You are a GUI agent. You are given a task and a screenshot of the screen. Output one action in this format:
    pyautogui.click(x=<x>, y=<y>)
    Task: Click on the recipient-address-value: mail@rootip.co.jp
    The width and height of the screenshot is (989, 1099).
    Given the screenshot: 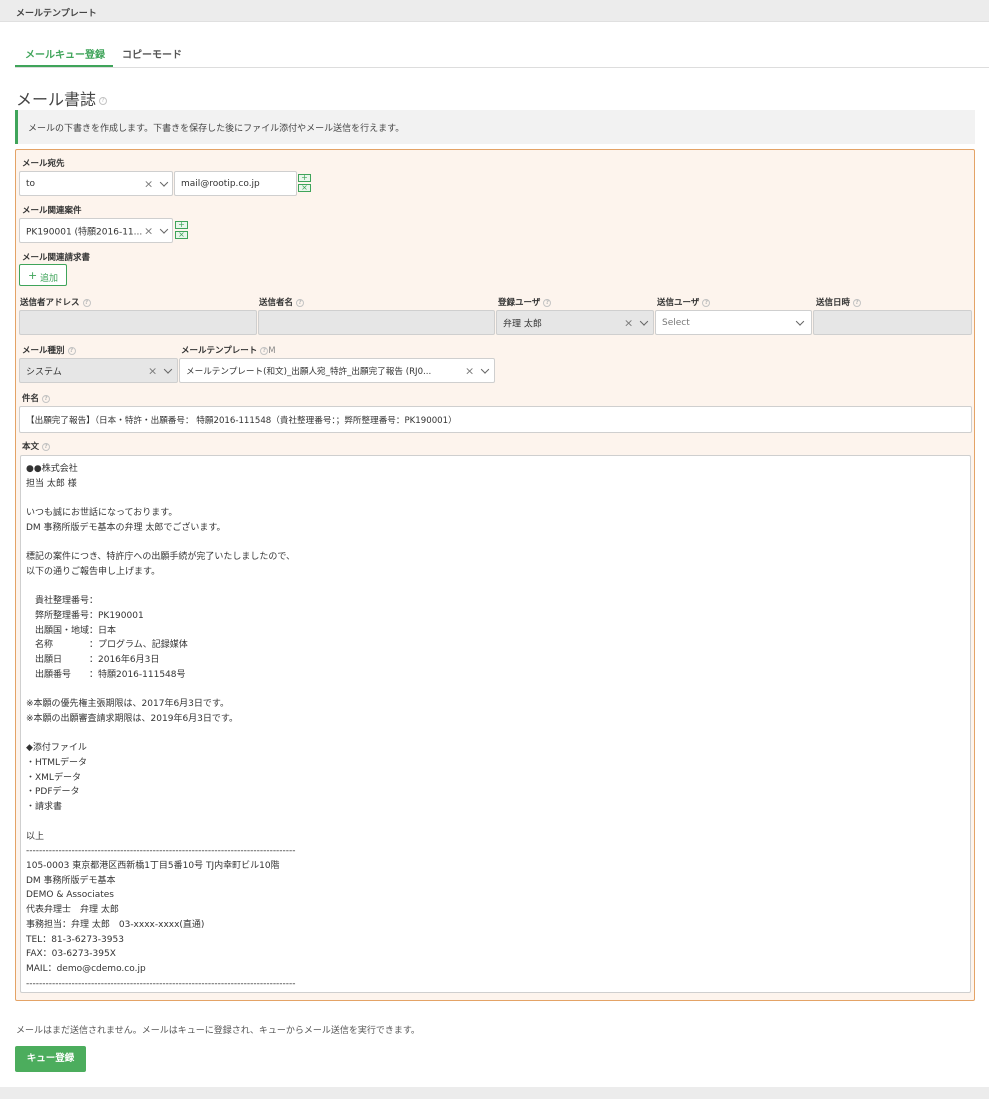 What is the action you would take?
    pyautogui.click(x=220, y=183)
    